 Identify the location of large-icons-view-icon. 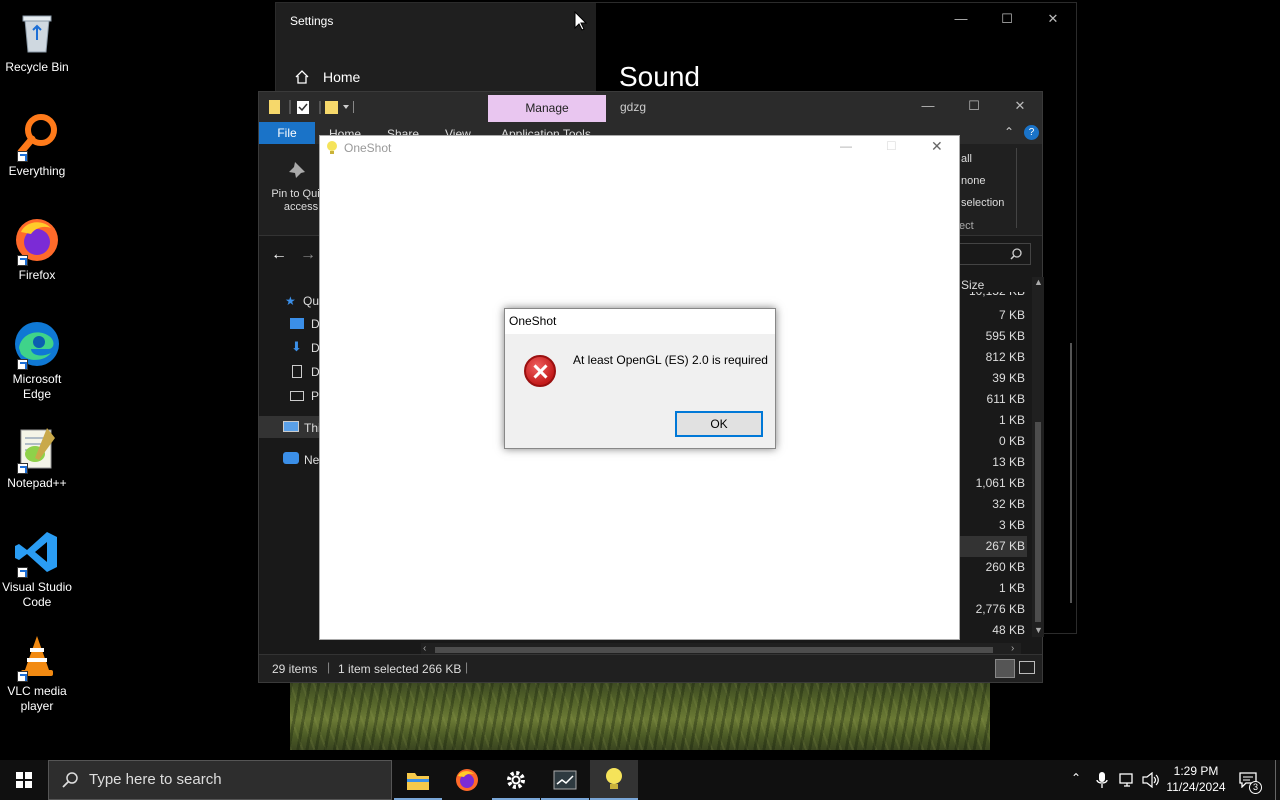
(1027, 667).